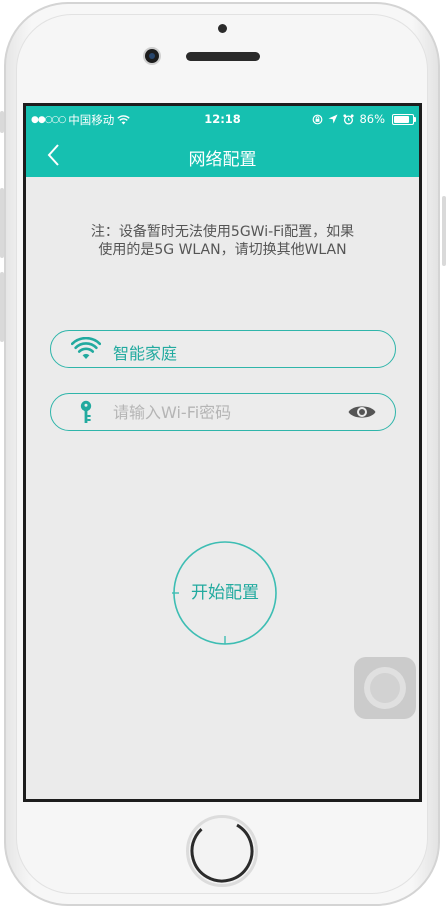  I want to click on wifi-password-input, so click(228, 412).